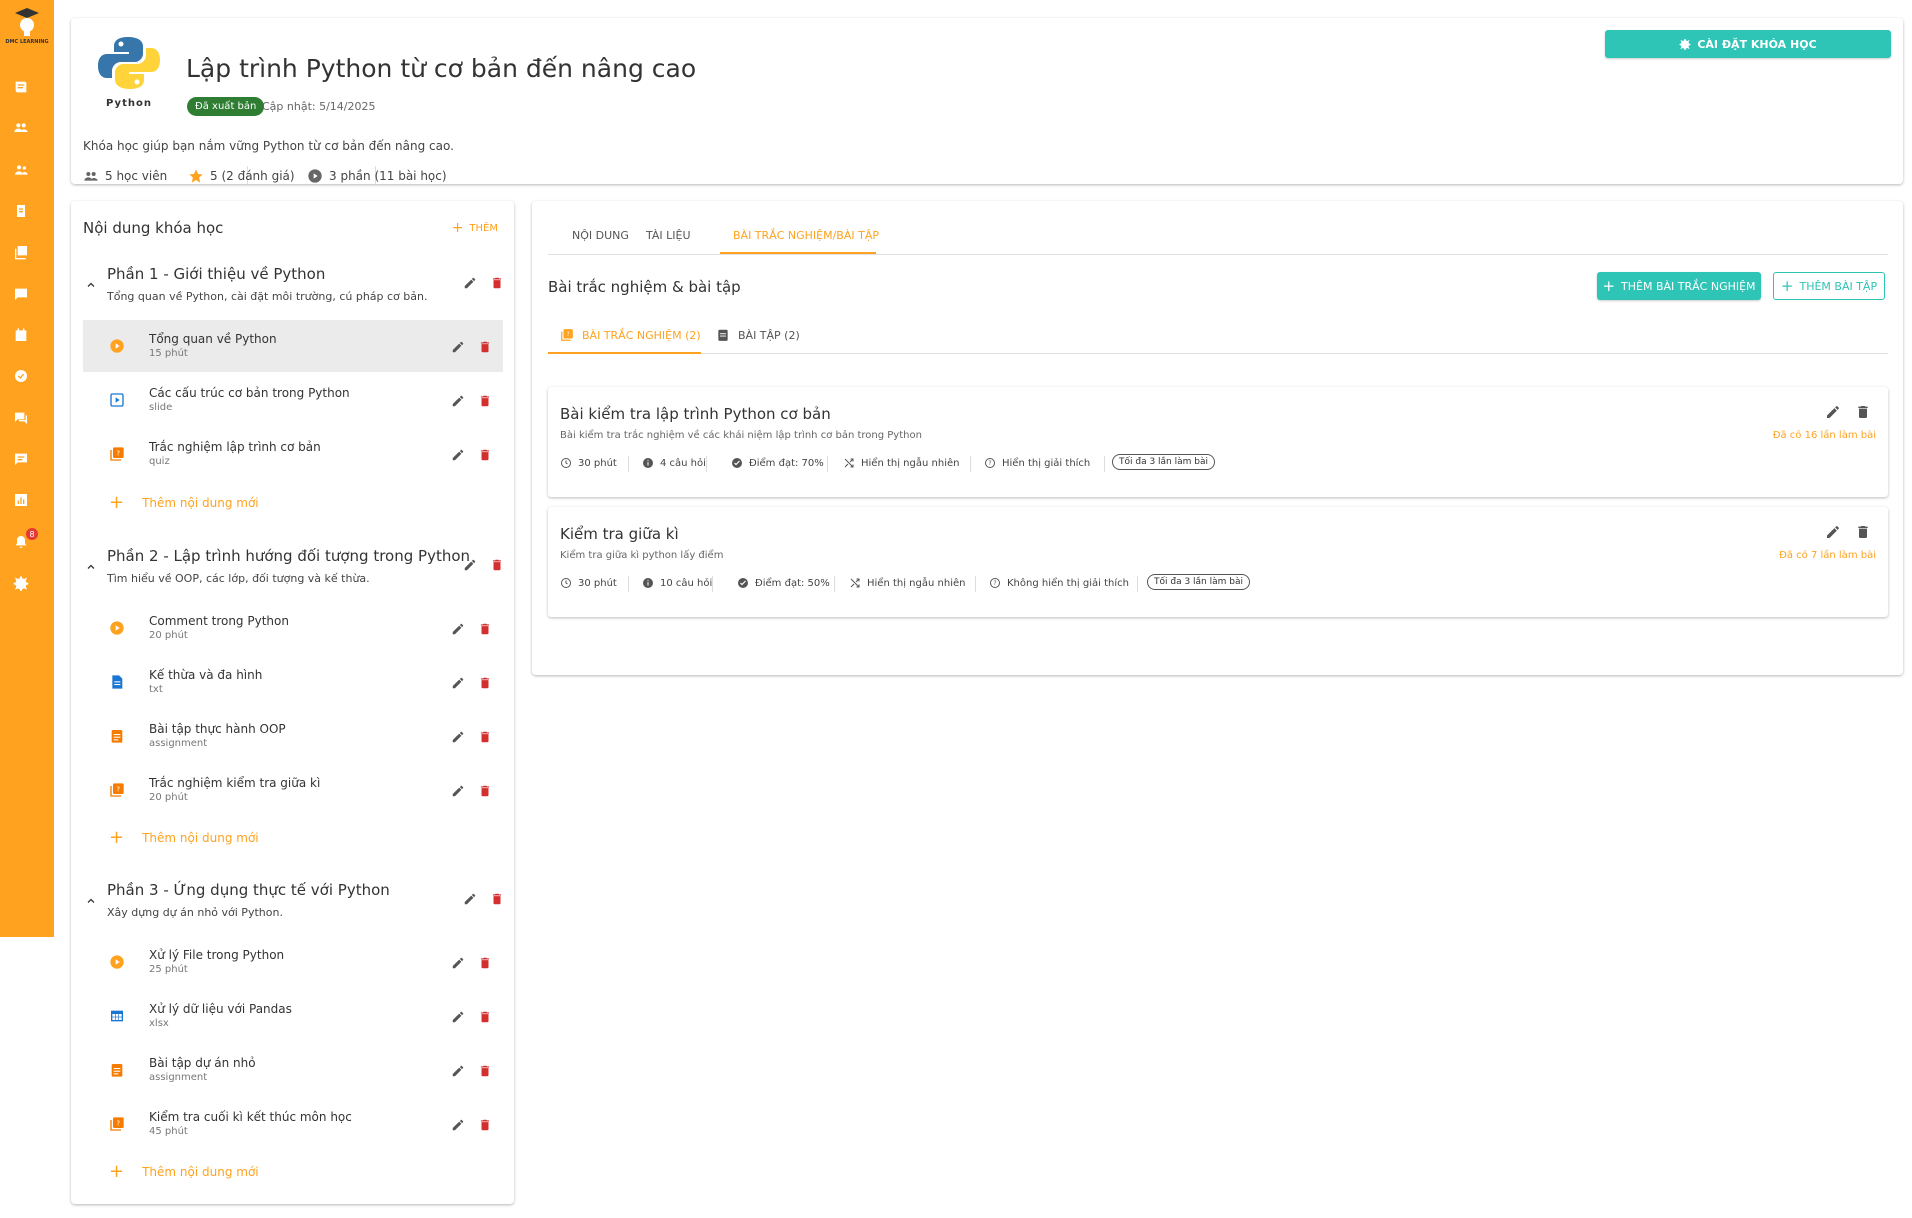 The height and width of the screenshot is (1218, 1912). Describe the element at coordinates (1679, 286) in the screenshot. I see `add-quiz-button: + THÊM BÀI TRẮC NGHIỆM` at that location.